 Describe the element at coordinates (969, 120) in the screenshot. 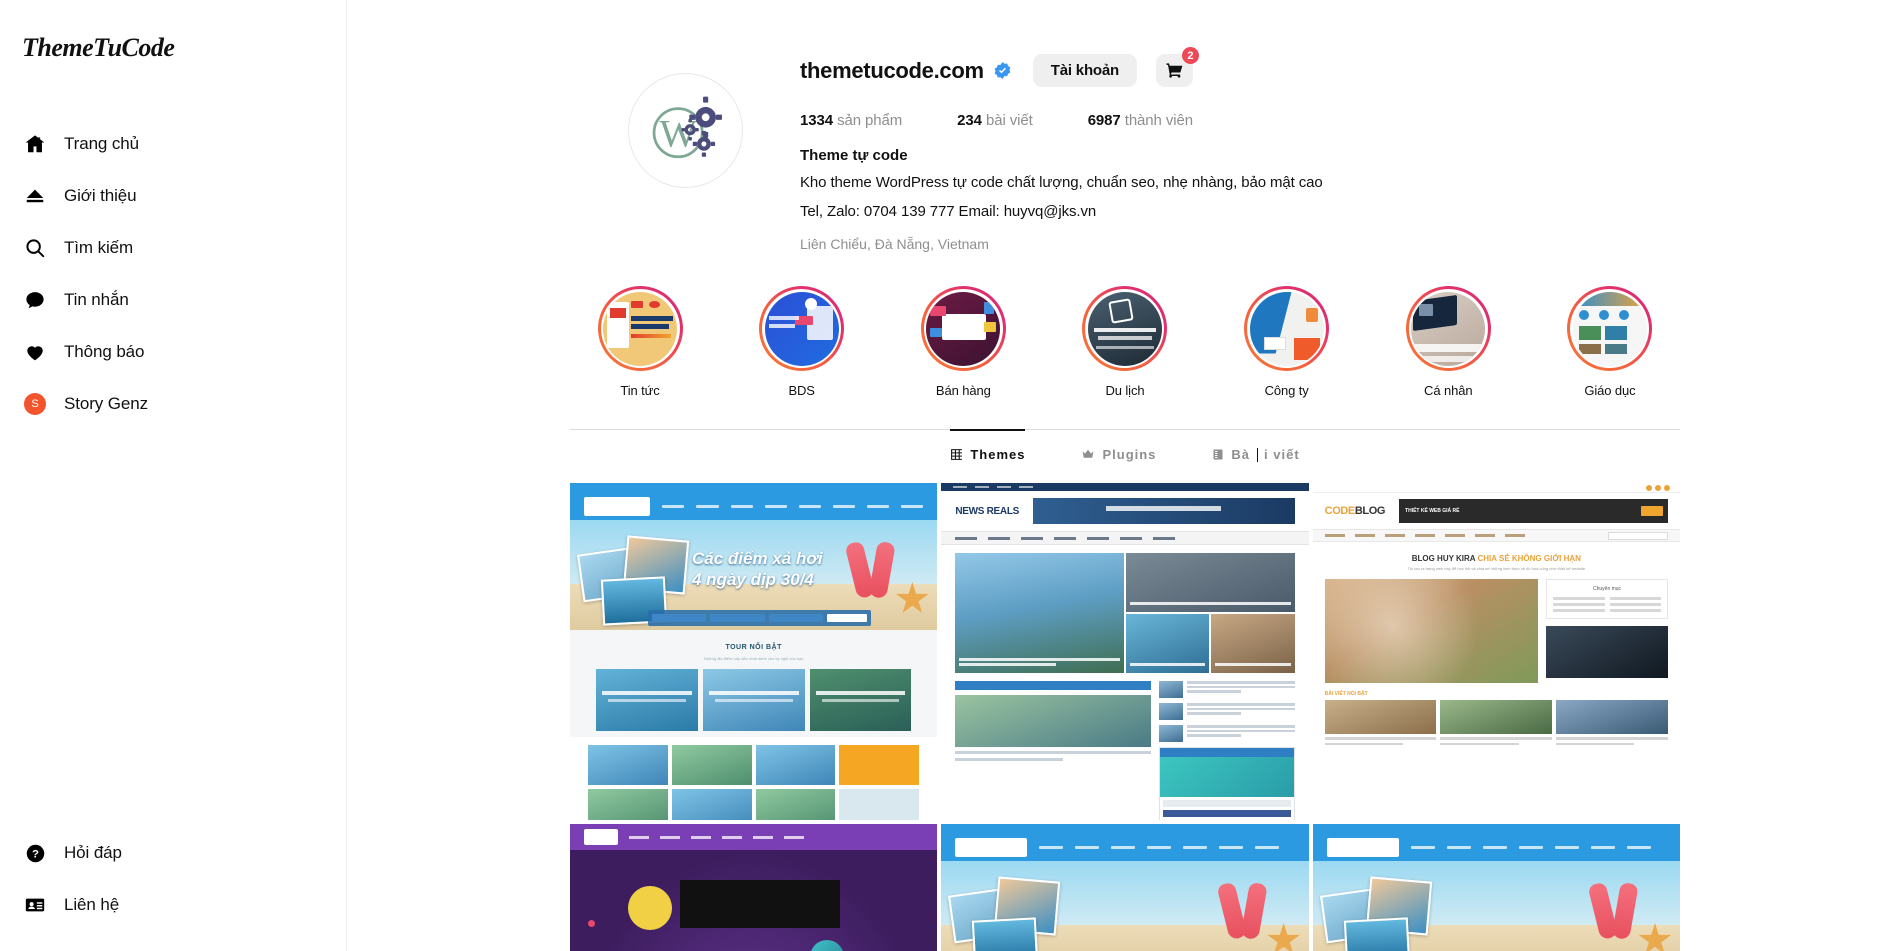

I see `stat-value: 234` at that location.